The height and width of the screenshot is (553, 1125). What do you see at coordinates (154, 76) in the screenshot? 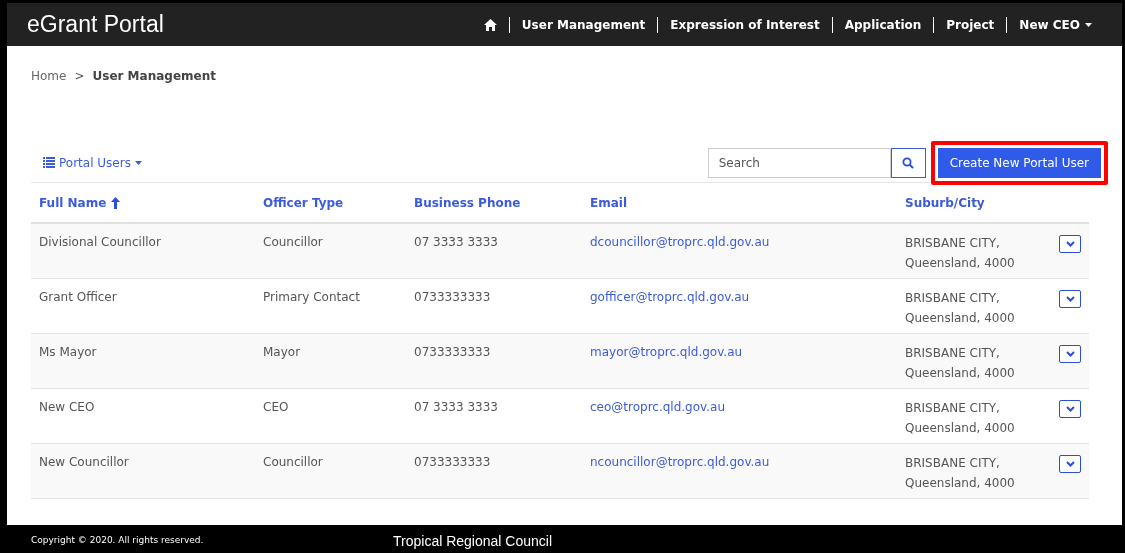
I see `breadcrumb-current: User Management` at bounding box center [154, 76].